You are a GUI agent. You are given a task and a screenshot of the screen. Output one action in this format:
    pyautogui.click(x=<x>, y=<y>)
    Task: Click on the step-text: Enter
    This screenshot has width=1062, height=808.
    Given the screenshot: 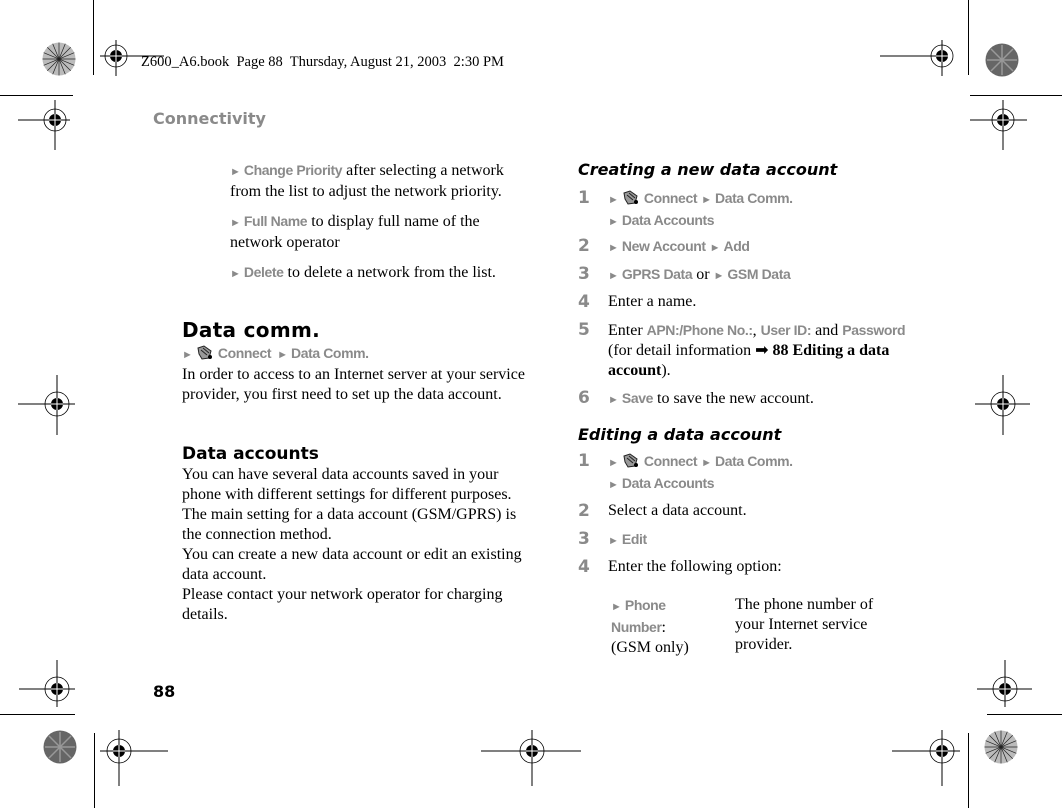 What is the action you would take?
    pyautogui.click(x=627, y=330)
    